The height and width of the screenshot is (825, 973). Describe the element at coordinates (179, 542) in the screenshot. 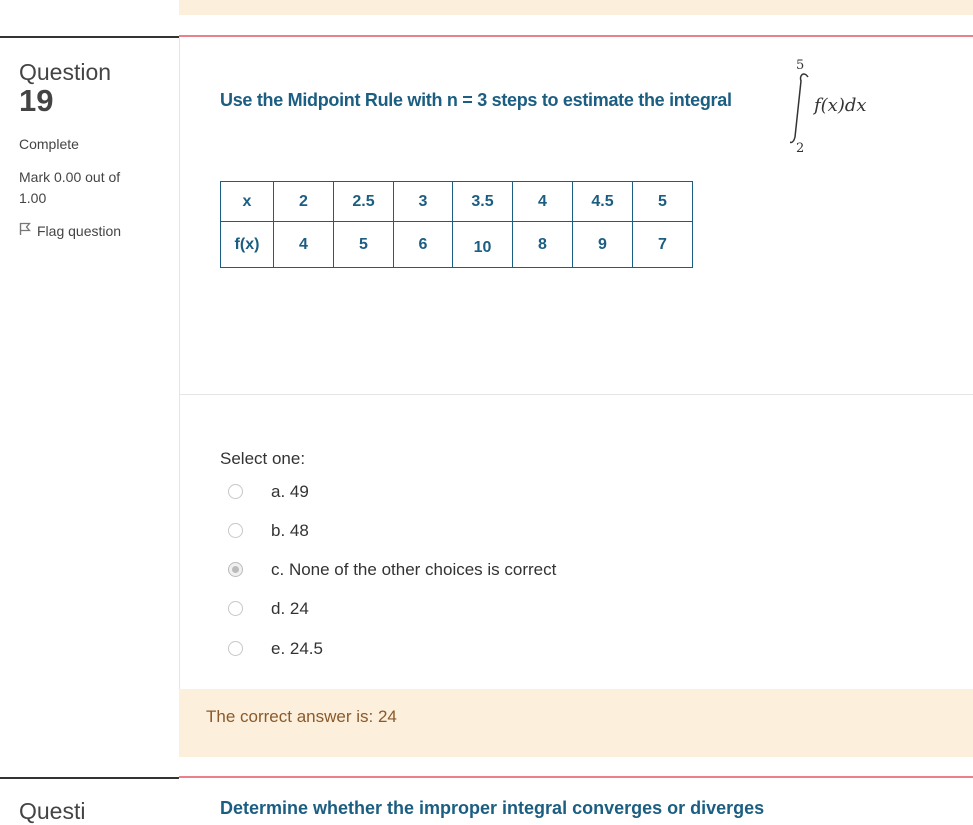

I see `answer-area-border` at that location.